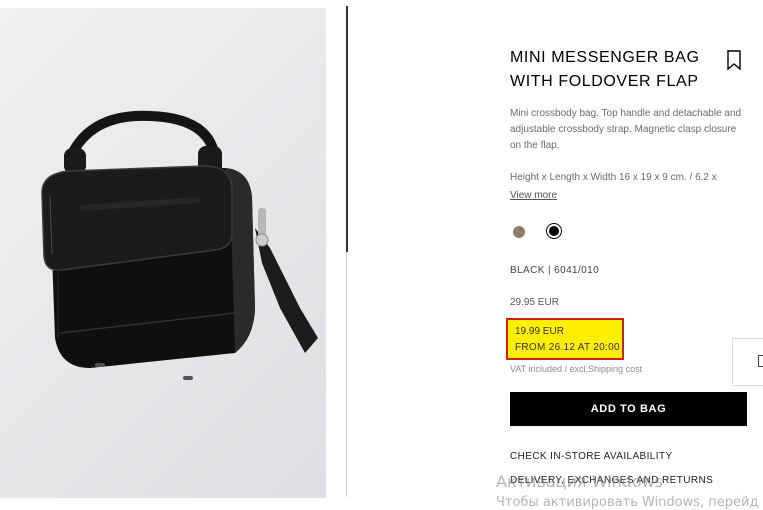 Image resolution: width=763 pixels, height=510 pixels. I want to click on image-divider-lower, so click(346, 374).